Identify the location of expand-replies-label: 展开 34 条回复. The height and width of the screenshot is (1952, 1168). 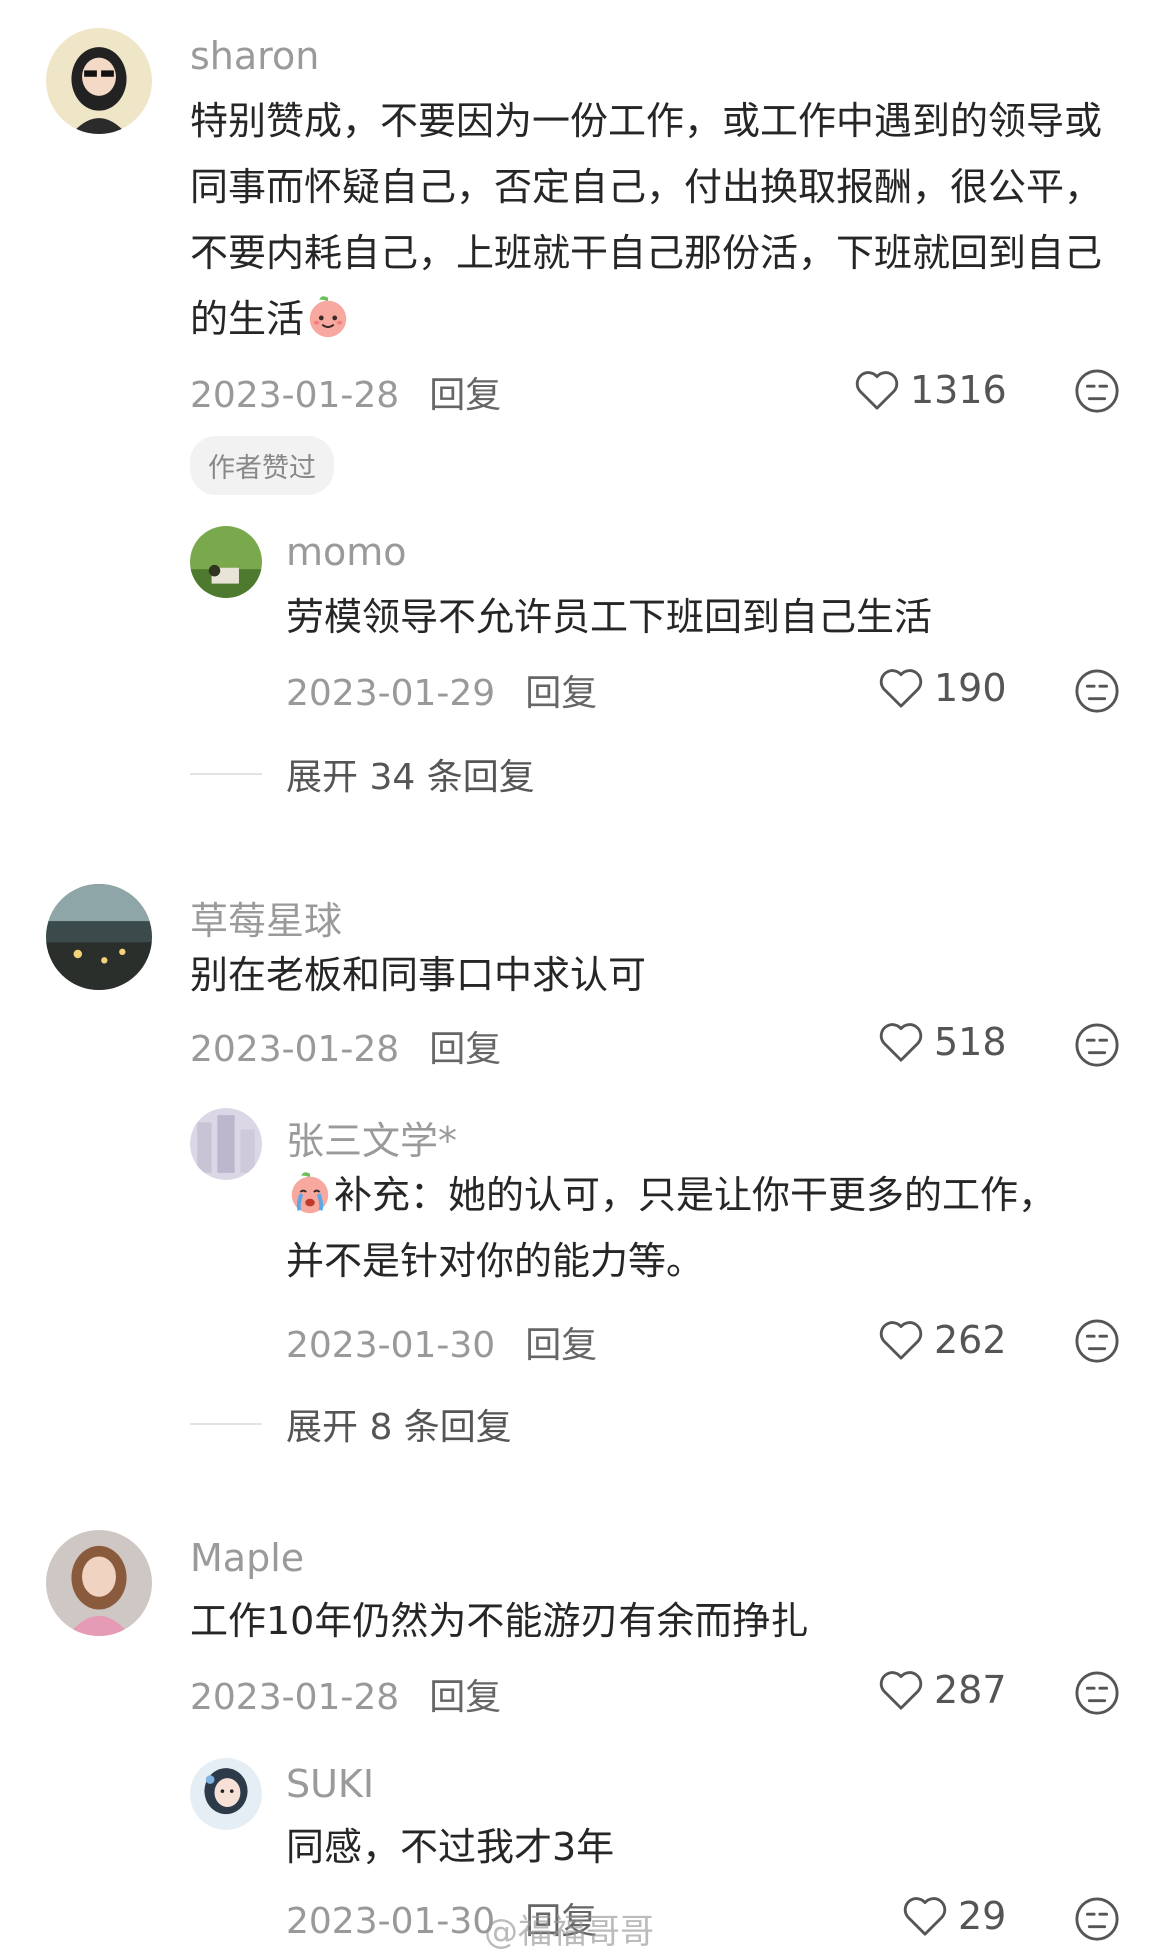
(410, 777).